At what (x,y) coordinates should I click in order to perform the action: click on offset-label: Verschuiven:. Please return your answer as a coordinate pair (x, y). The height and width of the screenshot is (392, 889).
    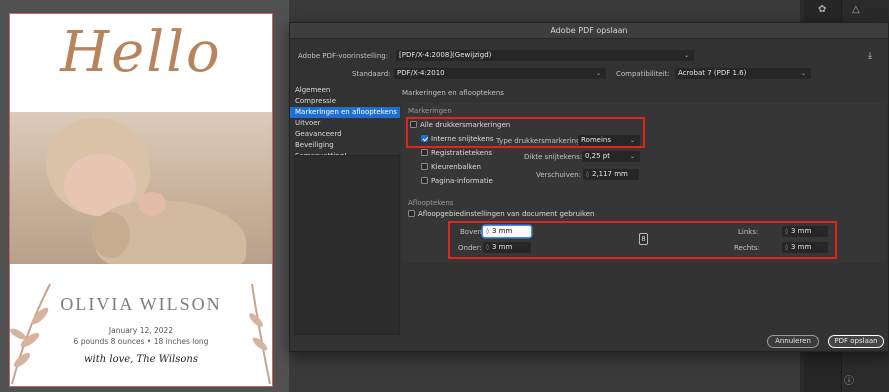
    Looking at the image, I should click on (558, 175).